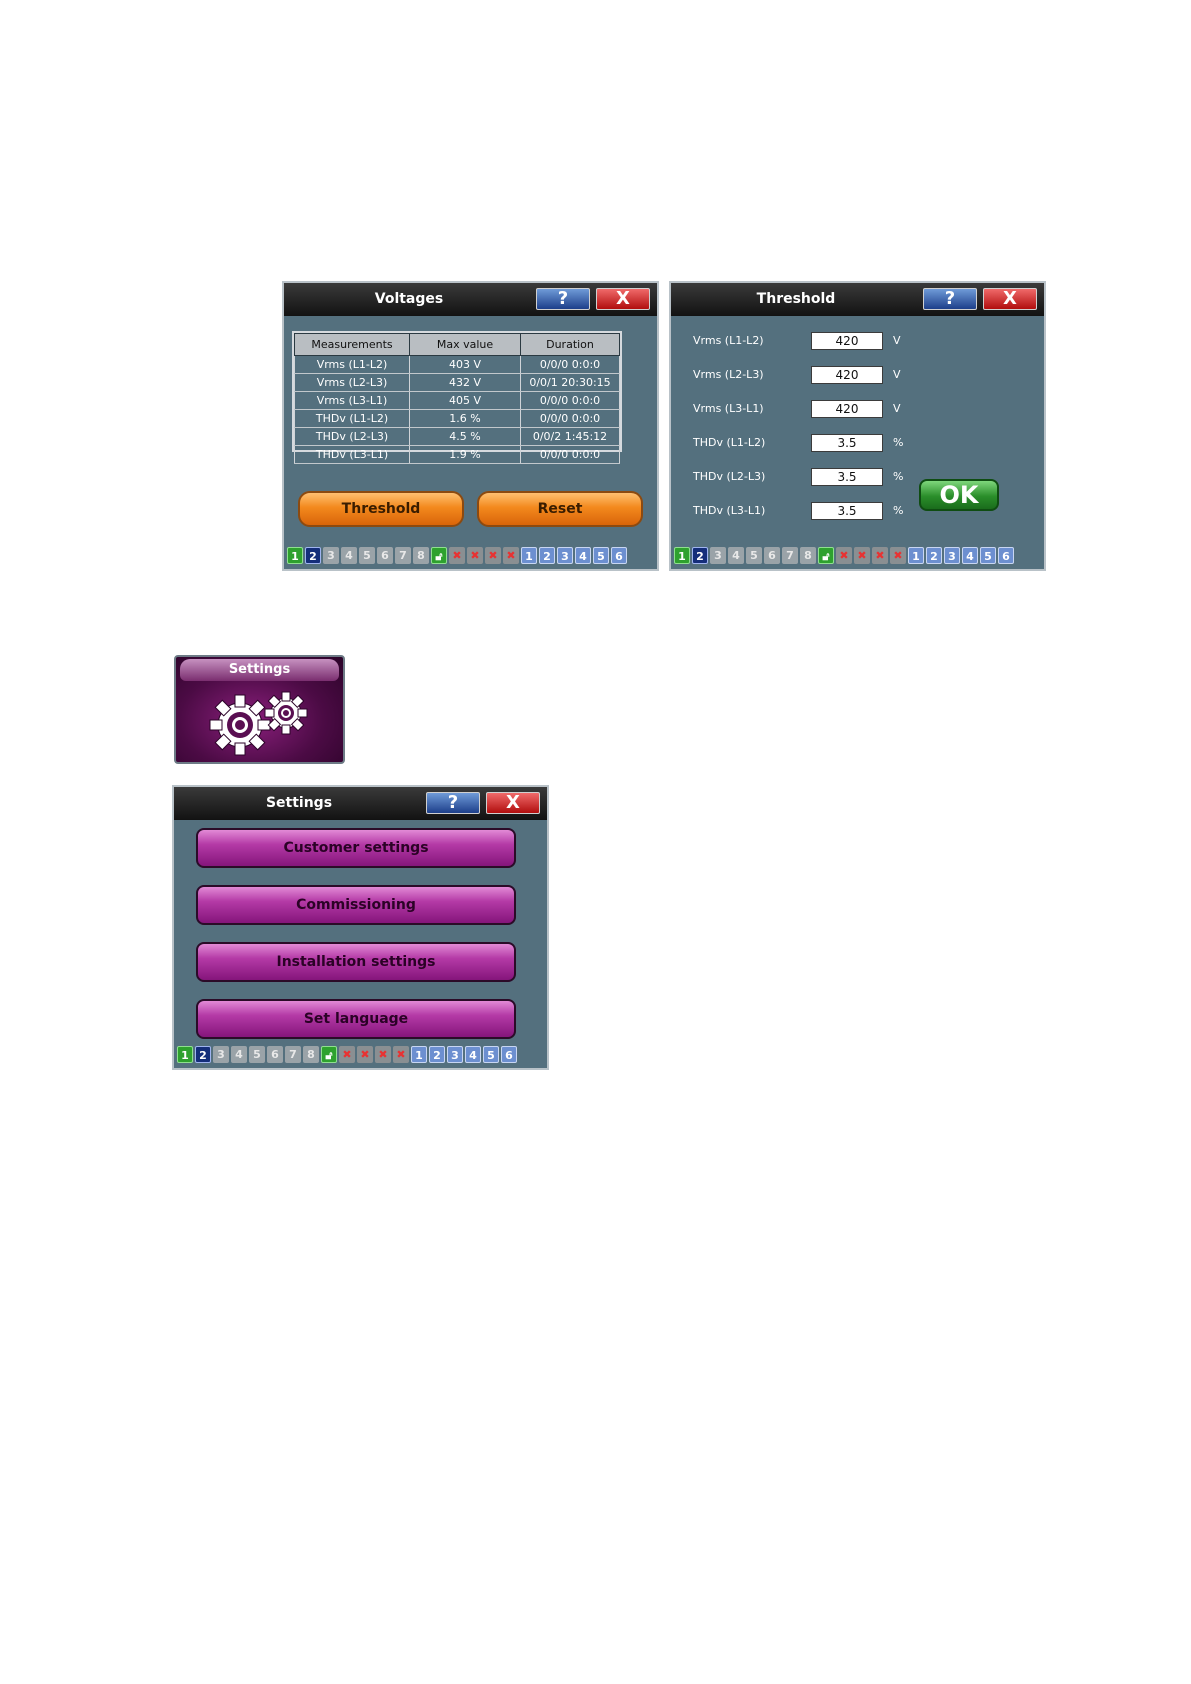 Image resolution: width=1191 pixels, height=1684 pixels. I want to click on table-cell: Vrms (L2-L3), so click(352, 382).